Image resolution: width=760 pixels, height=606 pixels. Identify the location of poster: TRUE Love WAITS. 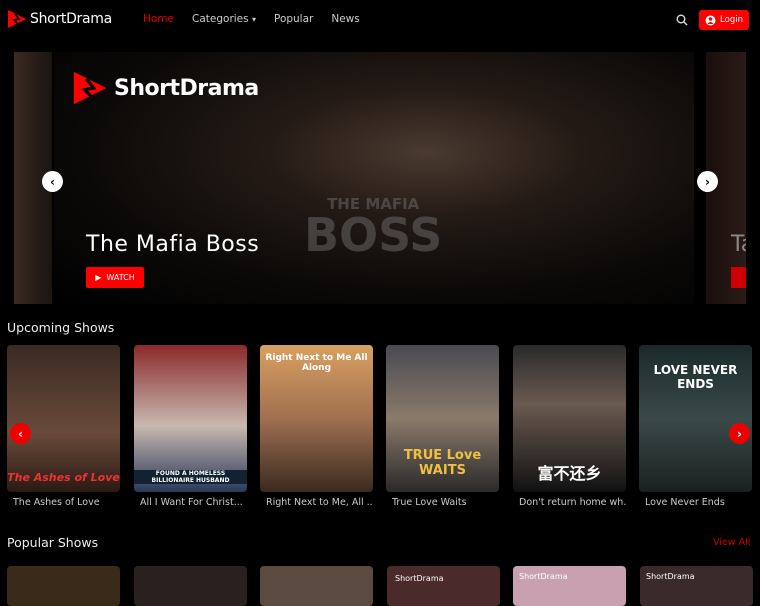
(442, 418).